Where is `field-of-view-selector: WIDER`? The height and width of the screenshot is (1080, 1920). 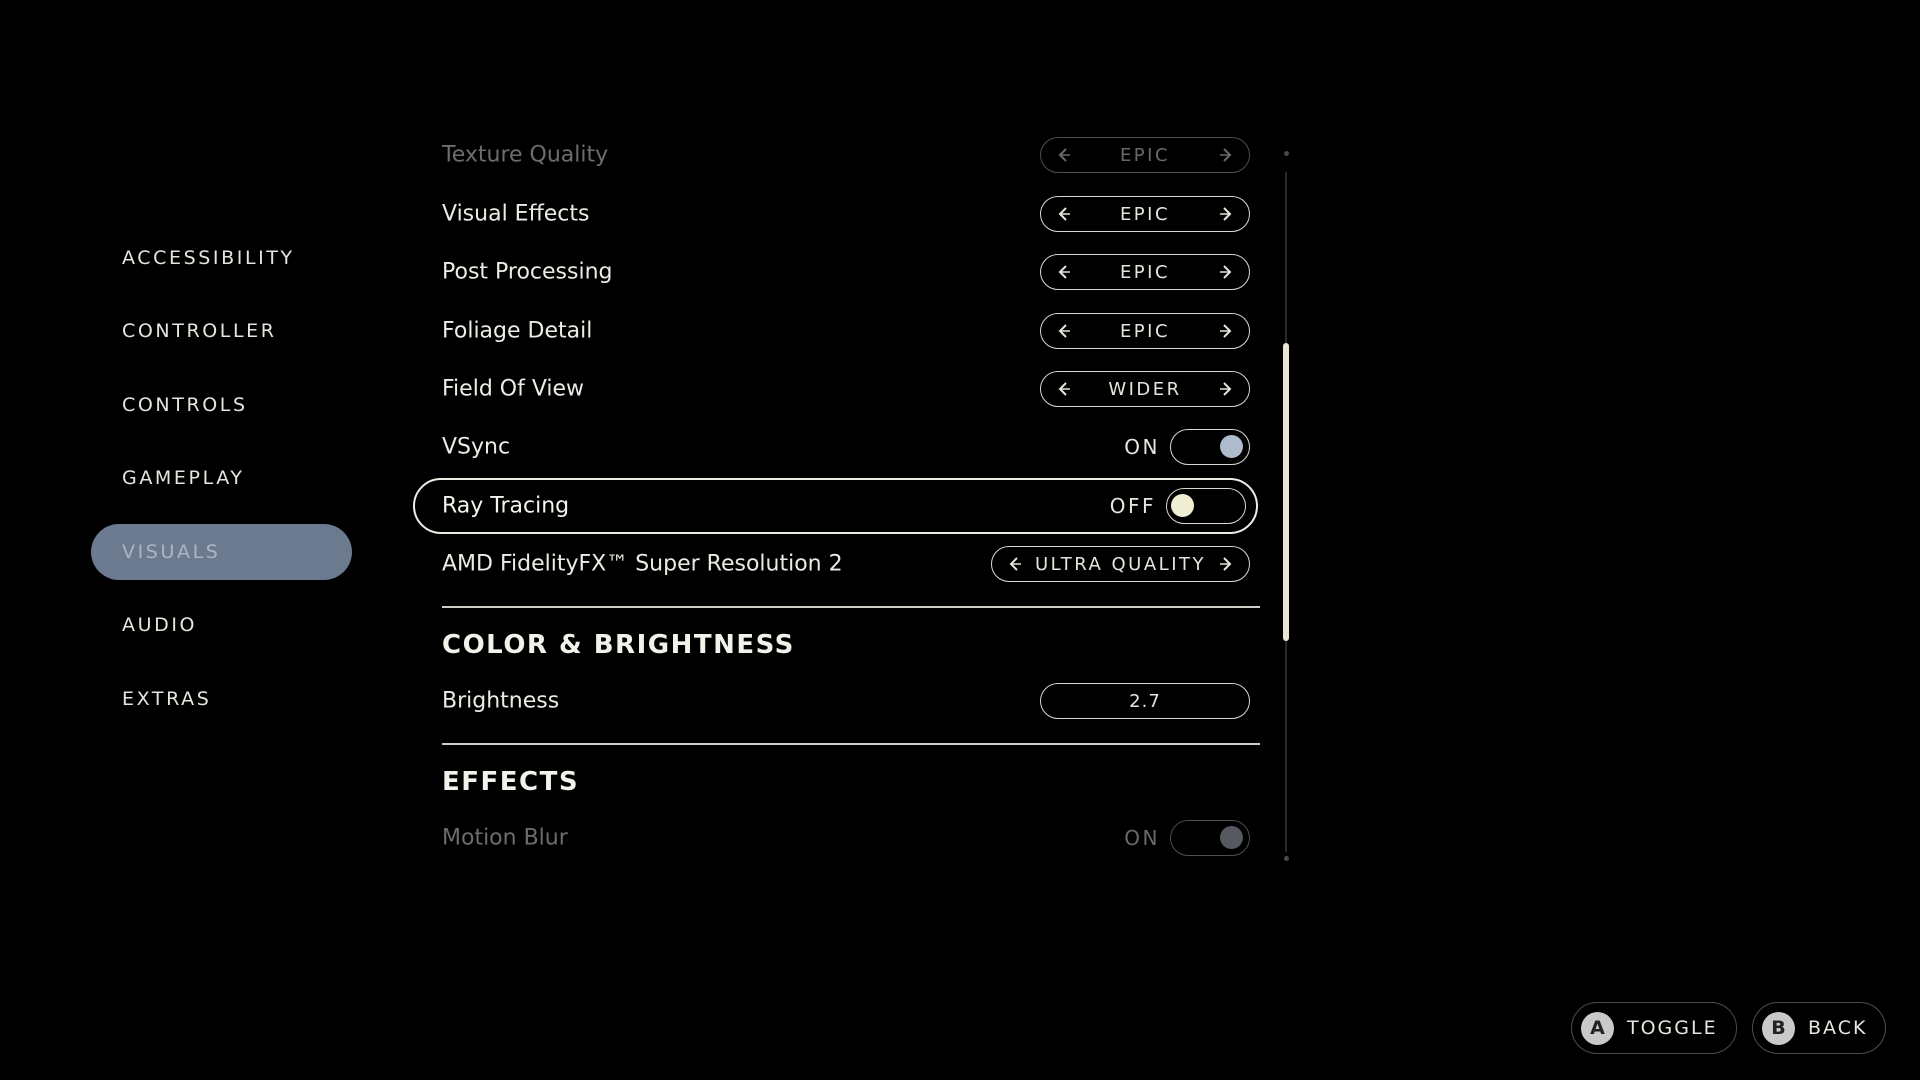 field-of-view-selector: WIDER is located at coordinates (1145, 389).